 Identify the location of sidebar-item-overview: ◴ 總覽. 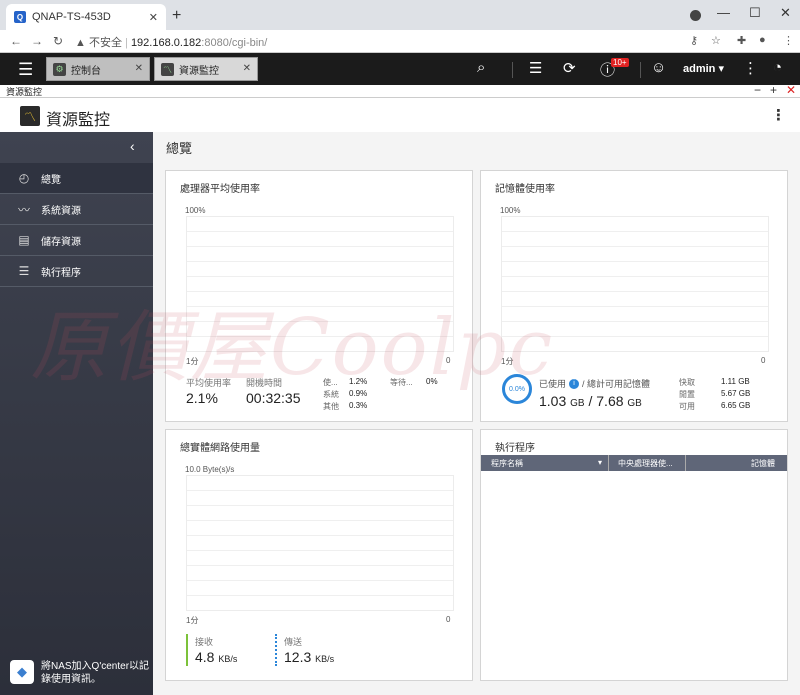
(76, 178).